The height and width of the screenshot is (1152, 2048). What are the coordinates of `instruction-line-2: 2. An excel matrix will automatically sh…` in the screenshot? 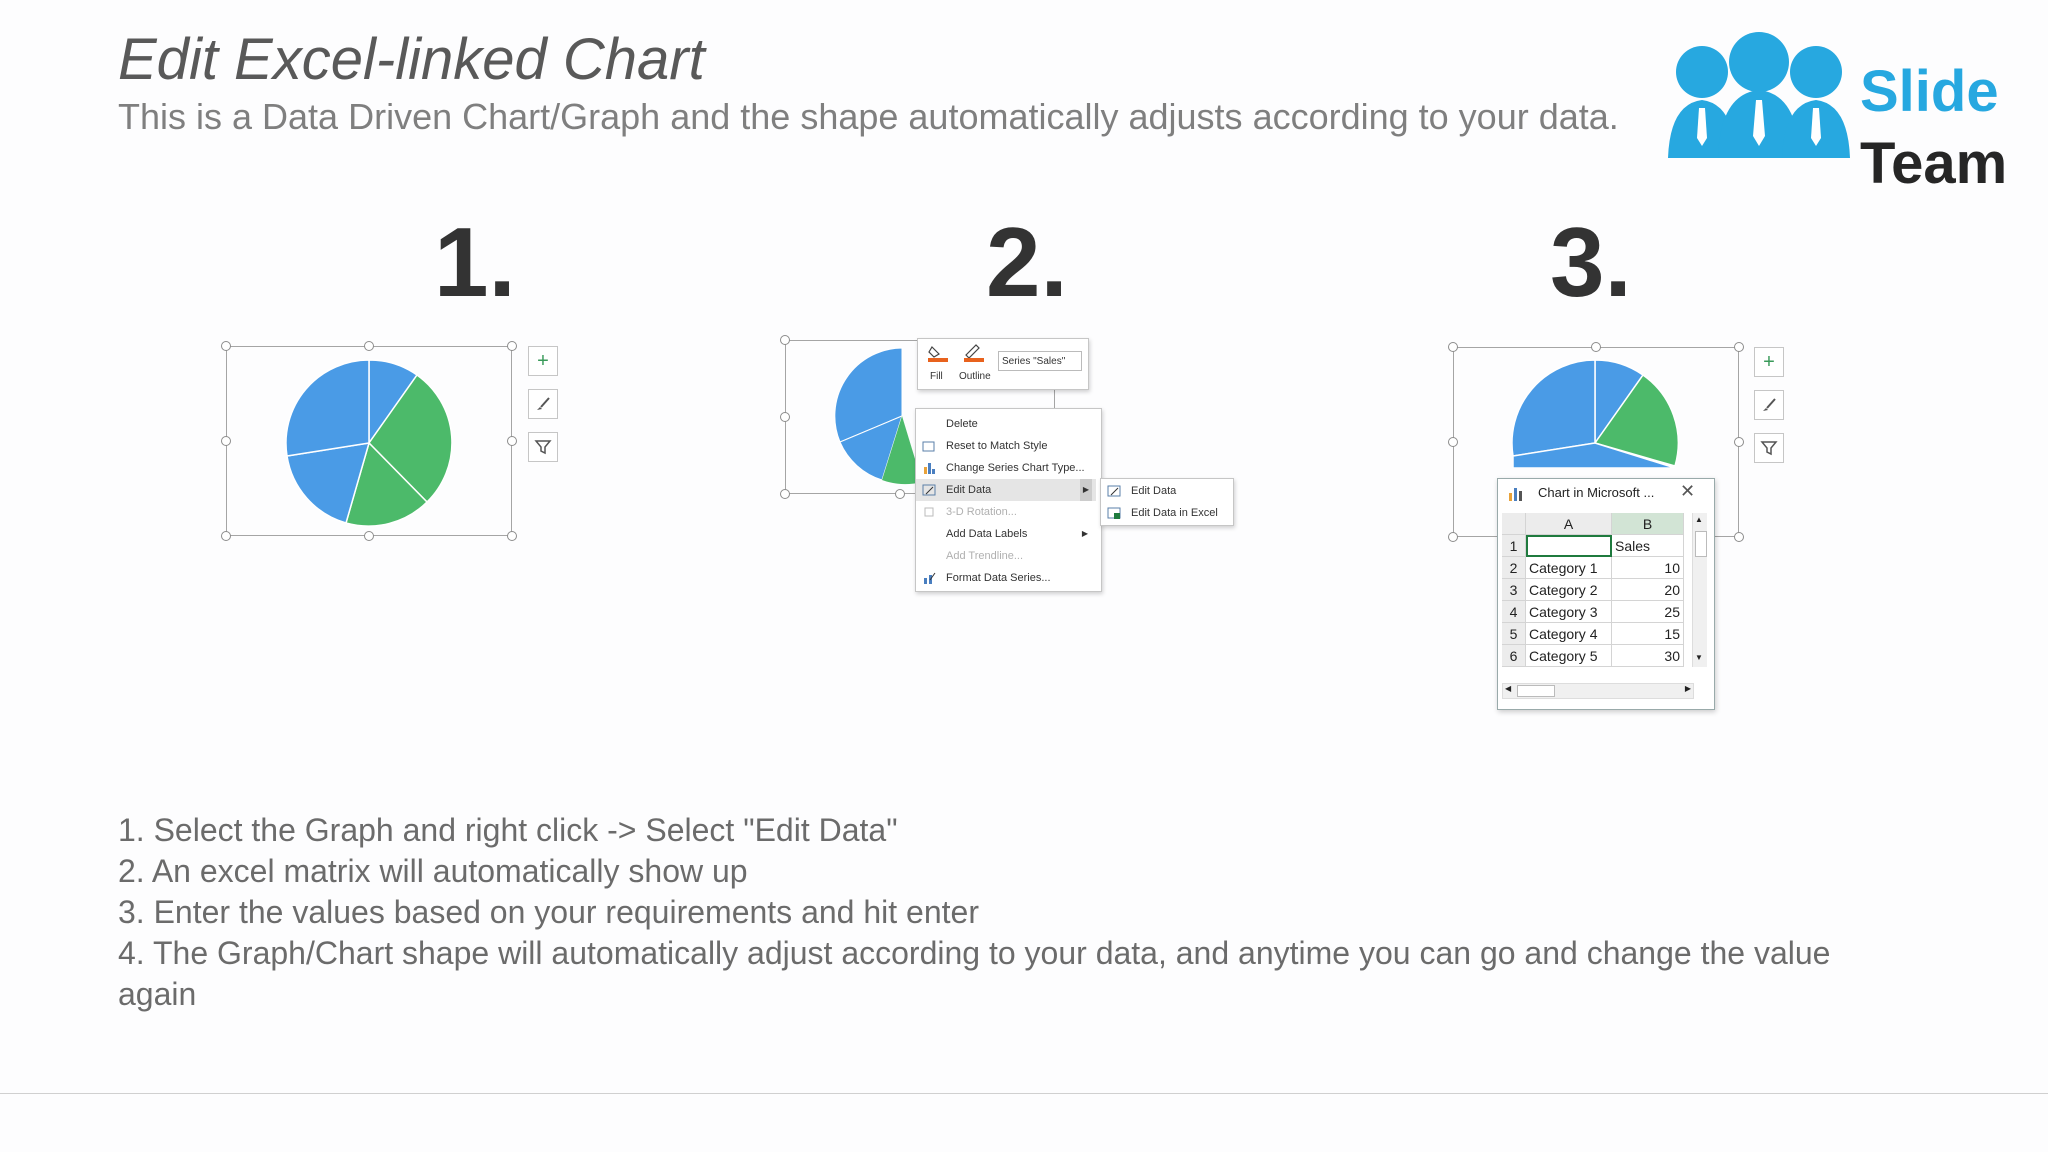 It's located at (433, 871).